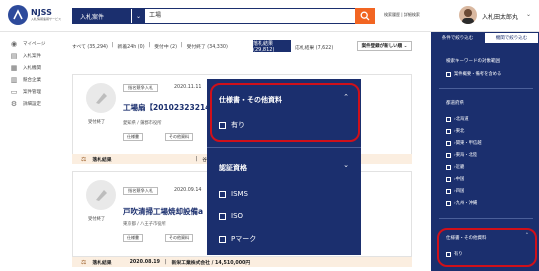  Describe the element at coordinates (14, 68) in the screenshot. I see `building-icon: ▦` at that location.